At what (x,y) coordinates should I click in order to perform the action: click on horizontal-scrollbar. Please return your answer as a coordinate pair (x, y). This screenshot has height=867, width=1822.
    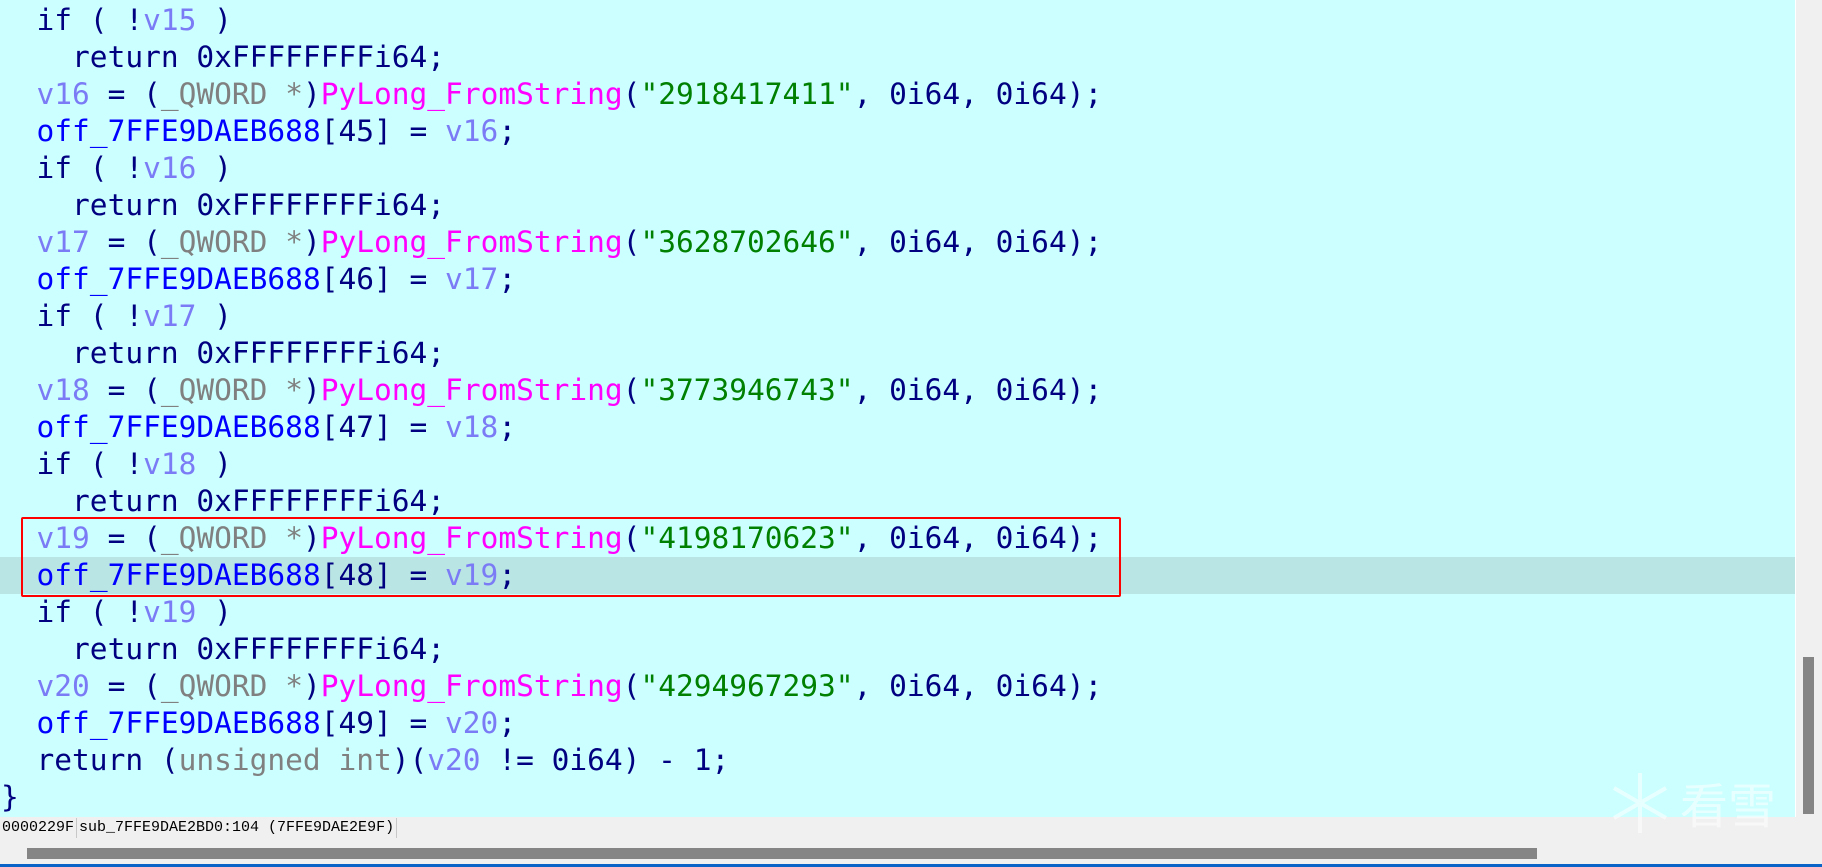
    Looking at the image, I should click on (897, 852).